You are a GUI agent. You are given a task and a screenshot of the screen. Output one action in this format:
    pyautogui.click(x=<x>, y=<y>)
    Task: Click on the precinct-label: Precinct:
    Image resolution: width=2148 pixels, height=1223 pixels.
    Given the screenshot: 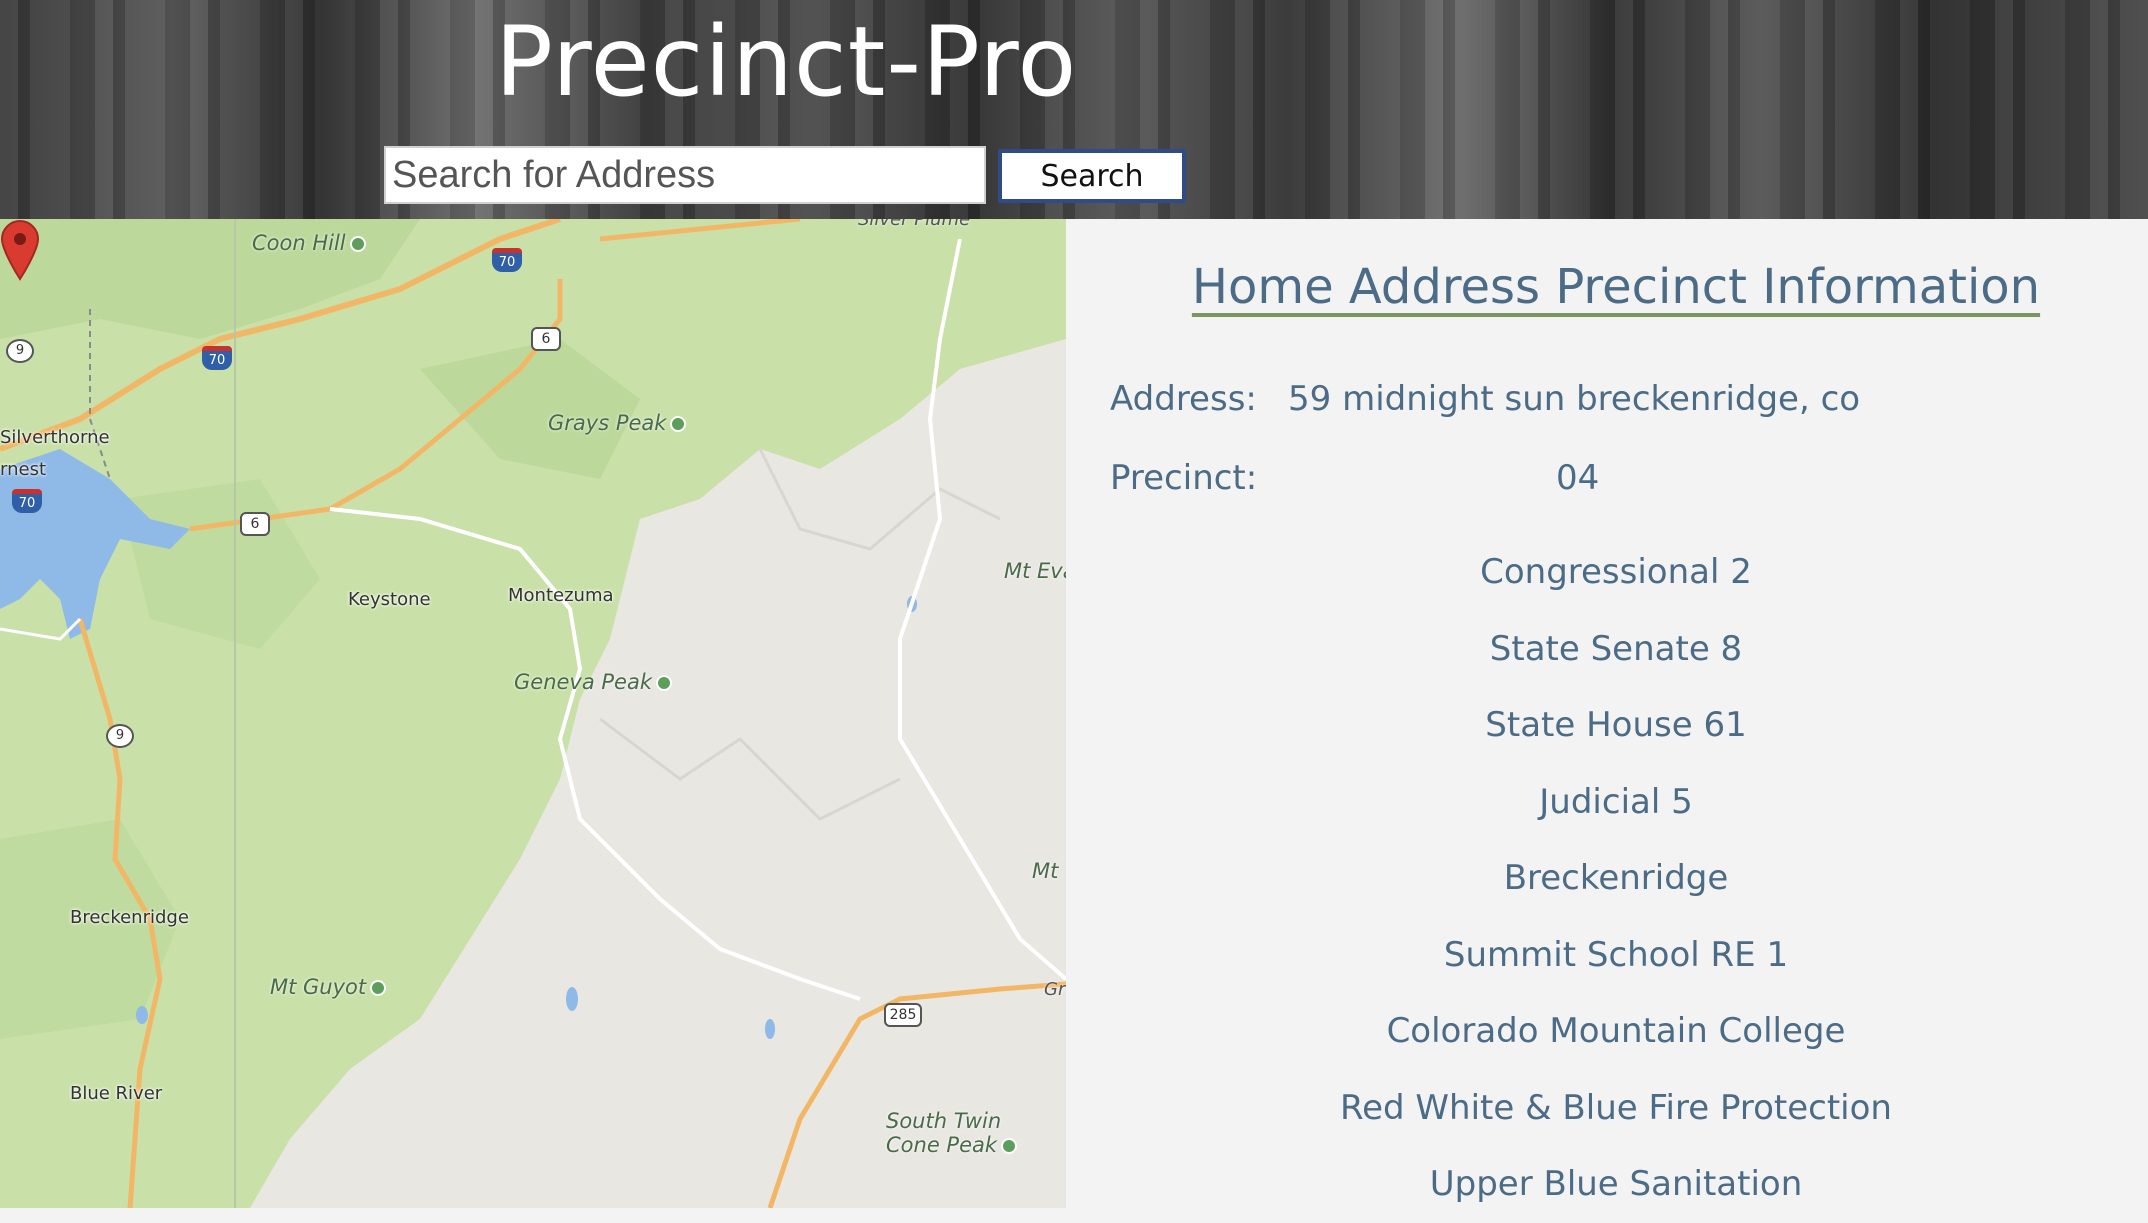 What is the action you would take?
    pyautogui.click(x=1184, y=478)
    